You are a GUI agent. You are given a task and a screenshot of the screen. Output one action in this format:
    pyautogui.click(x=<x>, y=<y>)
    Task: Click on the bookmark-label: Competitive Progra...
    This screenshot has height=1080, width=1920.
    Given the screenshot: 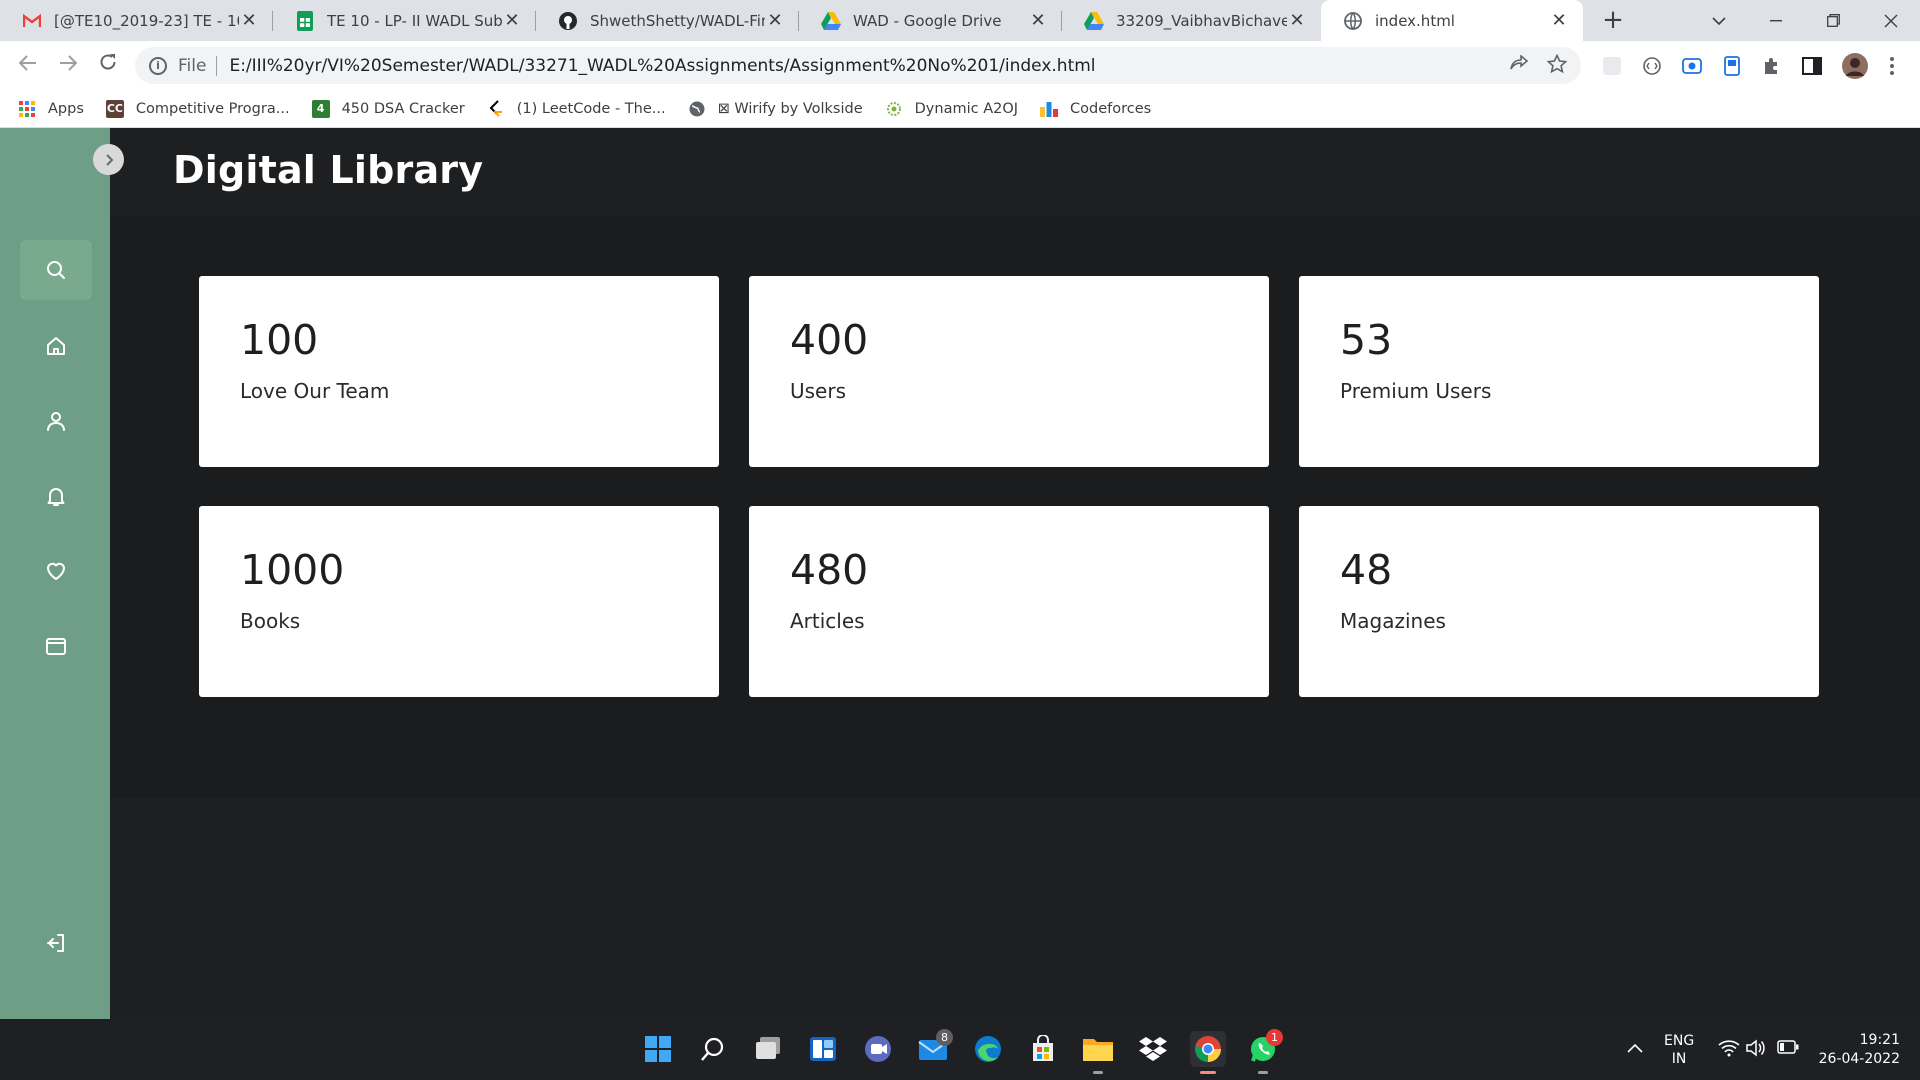 What is the action you would take?
    pyautogui.click(x=212, y=108)
    